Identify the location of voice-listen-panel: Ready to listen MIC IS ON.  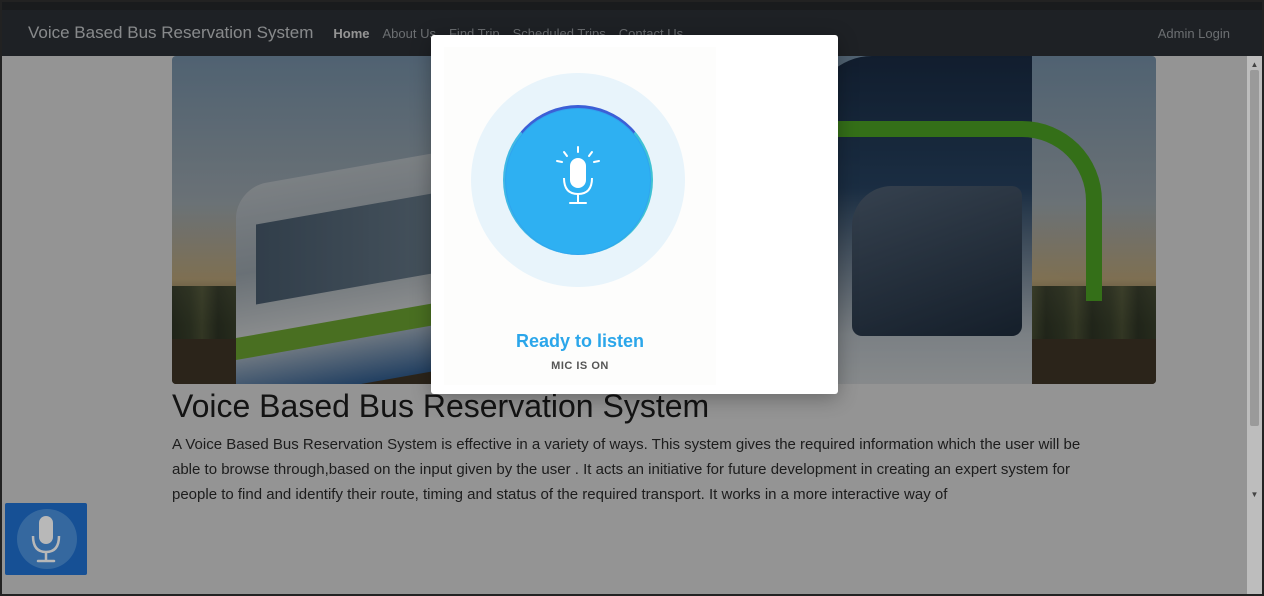
(580, 216).